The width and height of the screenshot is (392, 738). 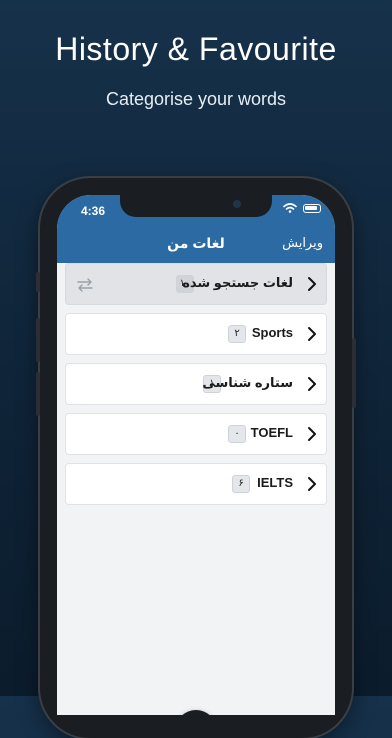 What do you see at coordinates (196, 49) in the screenshot?
I see `promo-headline: History & Favourite` at bounding box center [196, 49].